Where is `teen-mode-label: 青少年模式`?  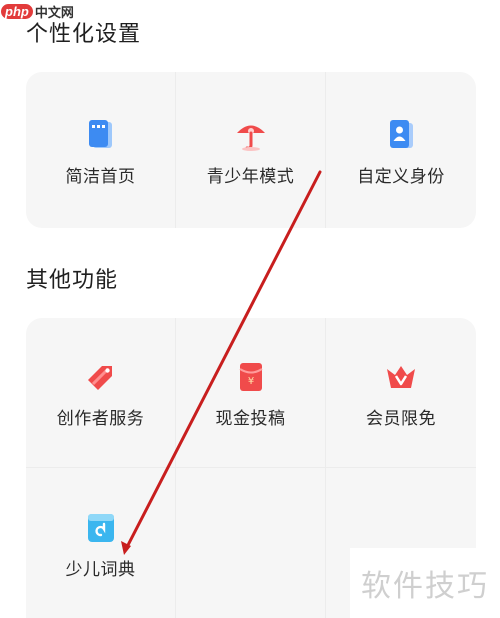 teen-mode-label: 青少年模式 is located at coordinates (250, 176).